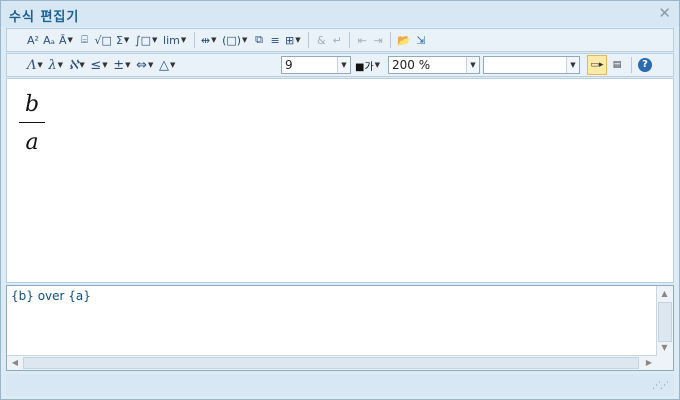 The image size is (680, 400). What do you see at coordinates (85, 40) in the screenshot?
I see `fraction-button: ⌸` at bounding box center [85, 40].